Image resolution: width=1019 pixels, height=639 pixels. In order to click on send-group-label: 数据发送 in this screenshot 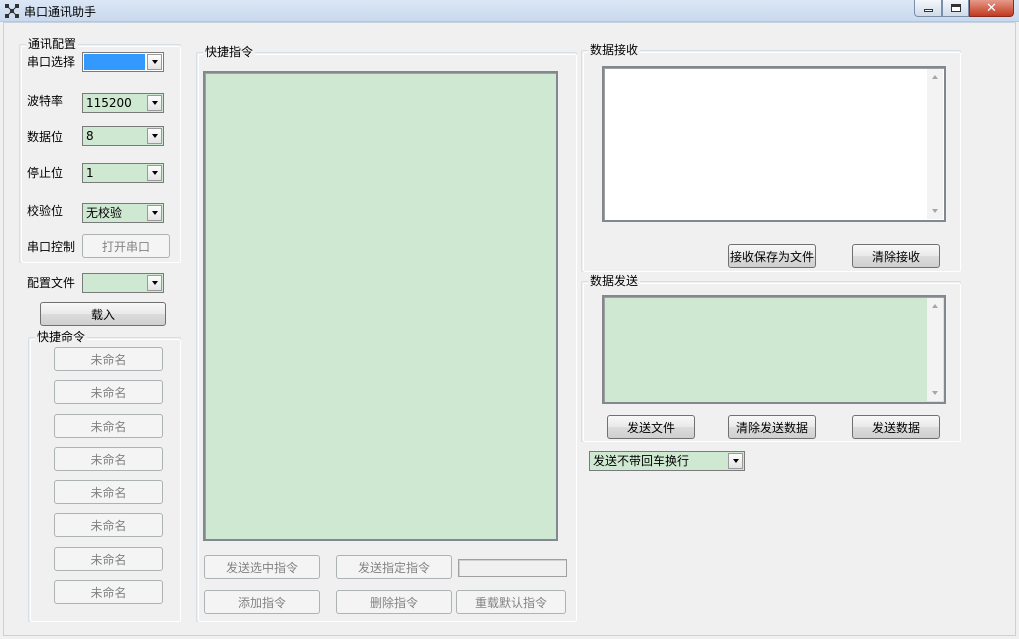, I will do `click(614, 281)`.